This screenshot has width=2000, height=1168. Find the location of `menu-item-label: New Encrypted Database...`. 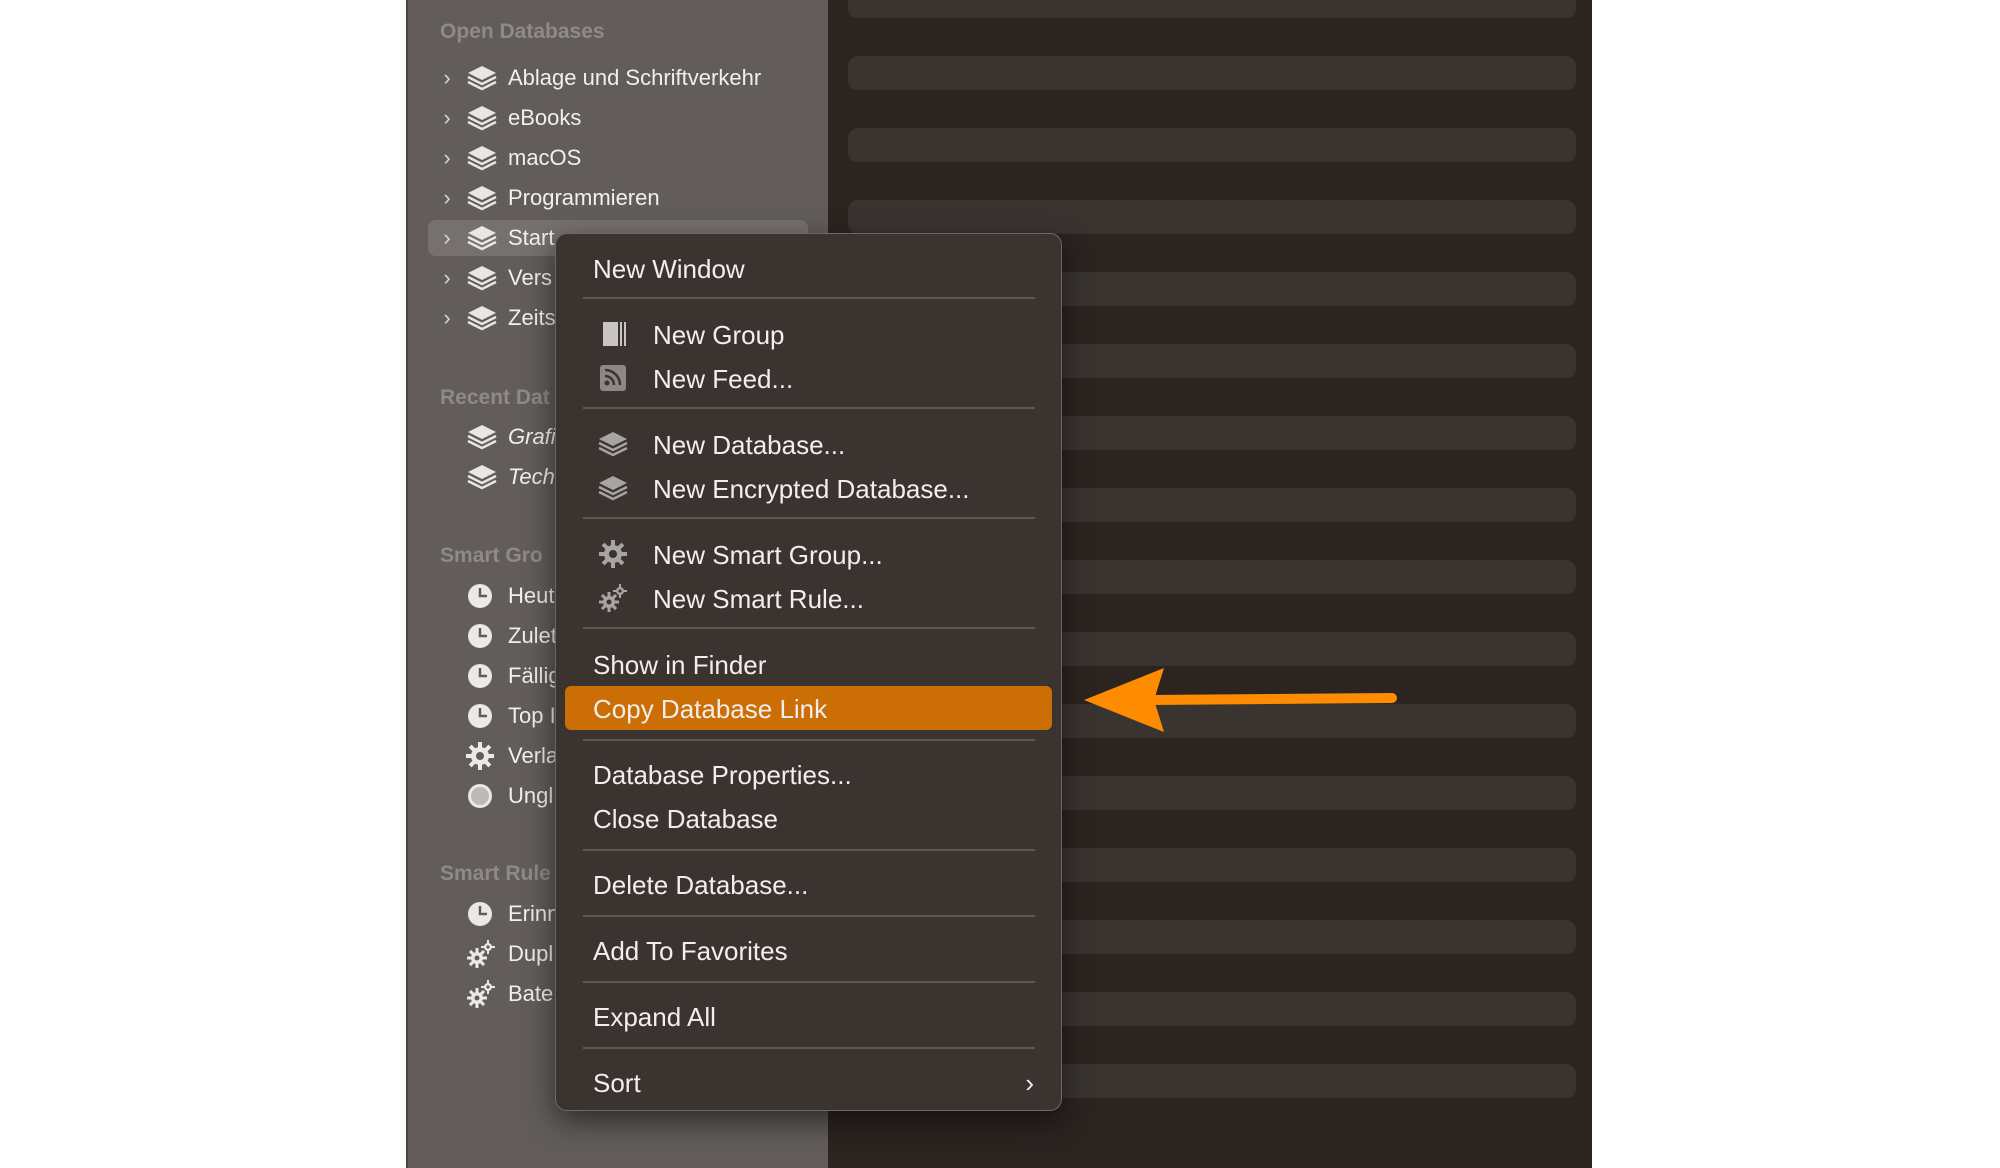

menu-item-label: New Encrypted Database... is located at coordinates (811, 489).